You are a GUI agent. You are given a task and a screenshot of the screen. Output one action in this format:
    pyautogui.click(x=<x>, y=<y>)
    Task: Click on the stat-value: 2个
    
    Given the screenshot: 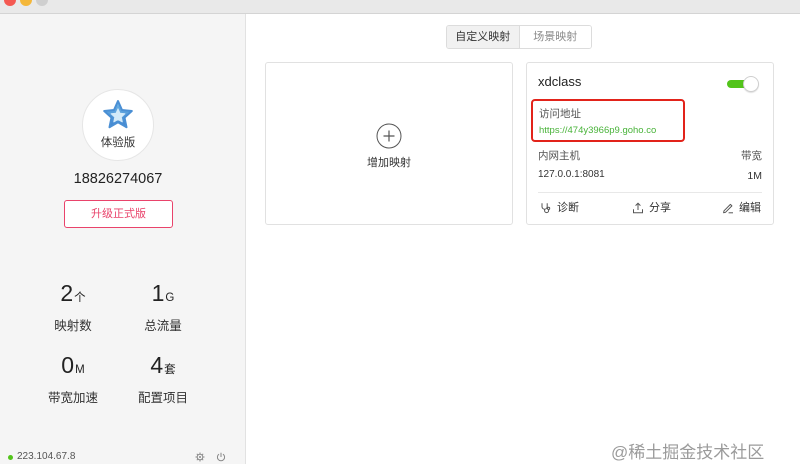 What is the action you would take?
    pyautogui.click(x=73, y=295)
    